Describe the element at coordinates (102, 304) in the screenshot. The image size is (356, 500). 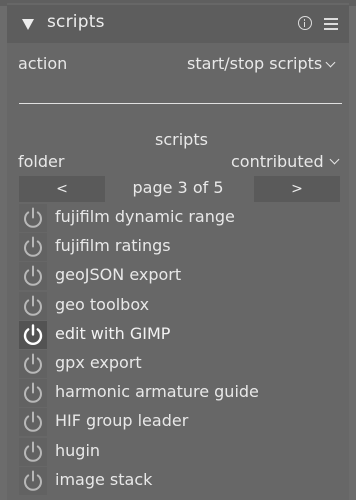
I see `script-name: geo toolbox` at that location.